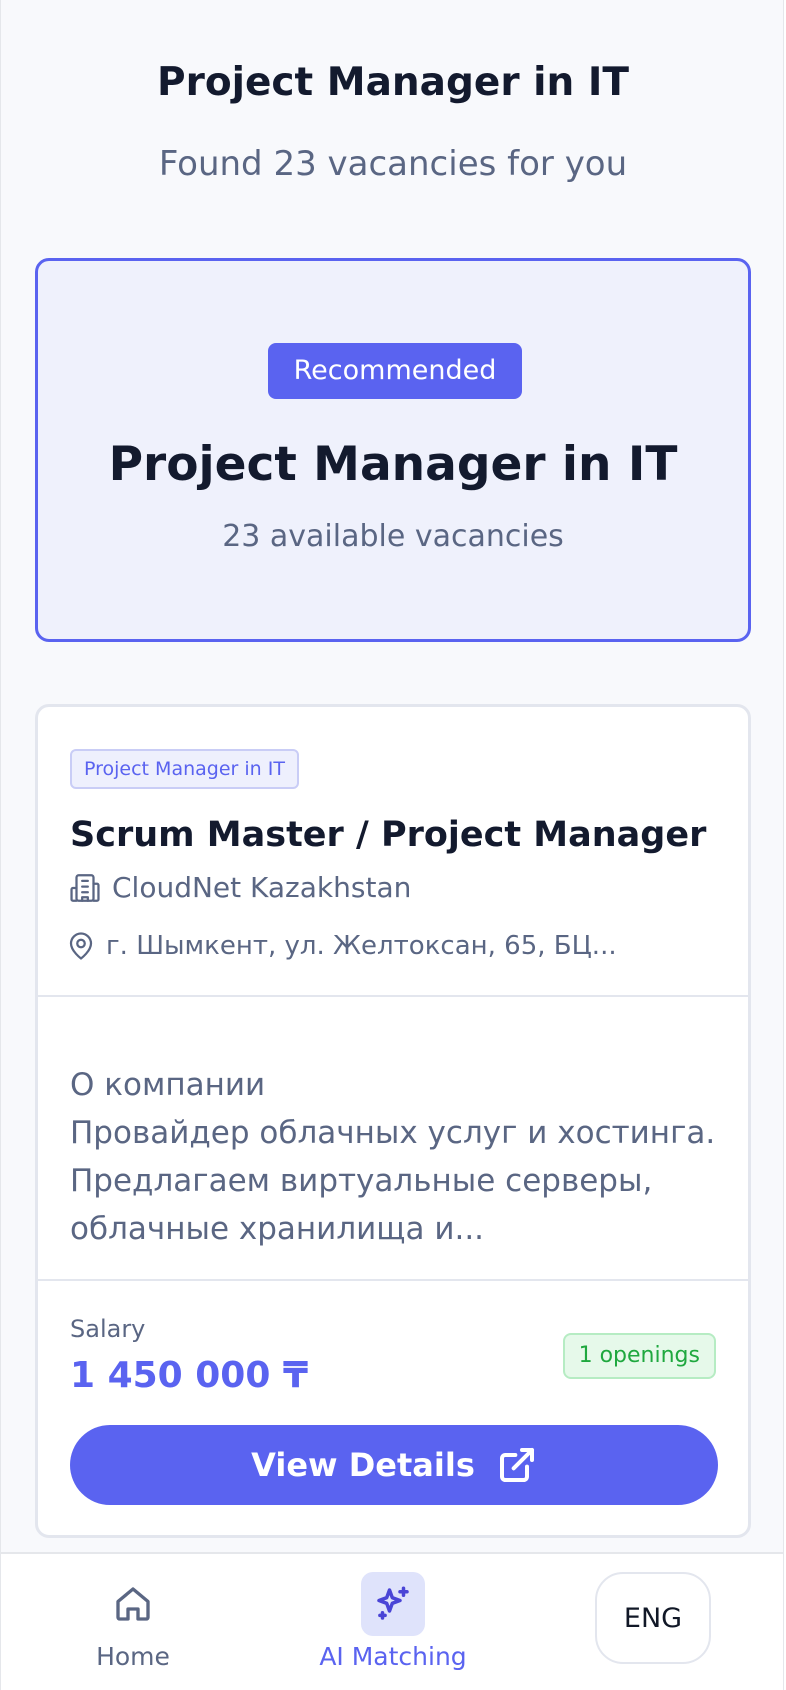 This screenshot has width=786, height=1690. What do you see at coordinates (262, 887) in the screenshot?
I see `company-name: CloudNet Kazakhstan` at bounding box center [262, 887].